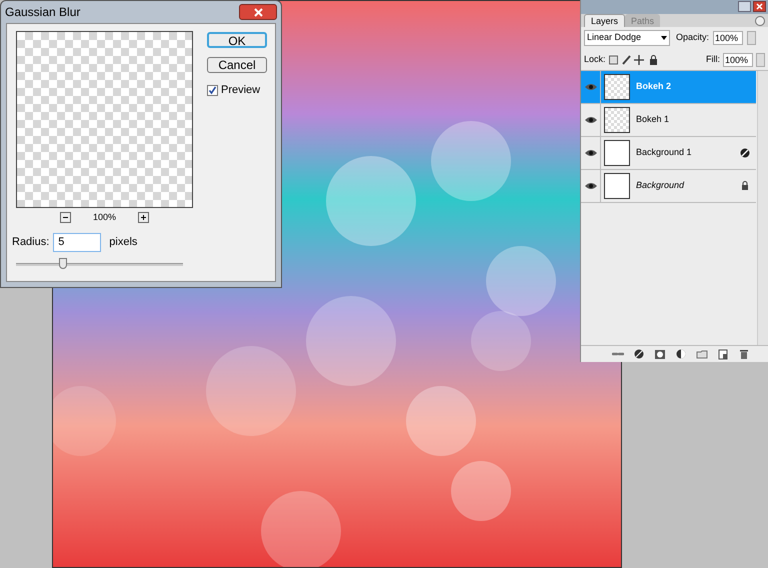 The image size is (768, 568). I want to click on layer-row: Bokeh 1, so click(668, 120).